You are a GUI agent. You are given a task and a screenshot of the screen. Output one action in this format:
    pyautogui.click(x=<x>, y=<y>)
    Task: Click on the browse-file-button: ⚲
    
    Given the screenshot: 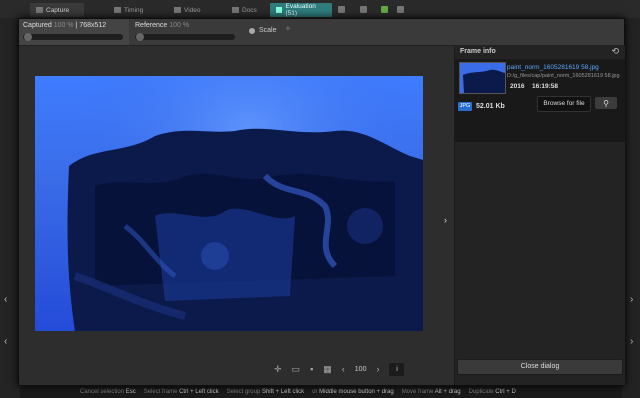 What is the action you would take?
    pyautogui.click(x=606, y=103)
    